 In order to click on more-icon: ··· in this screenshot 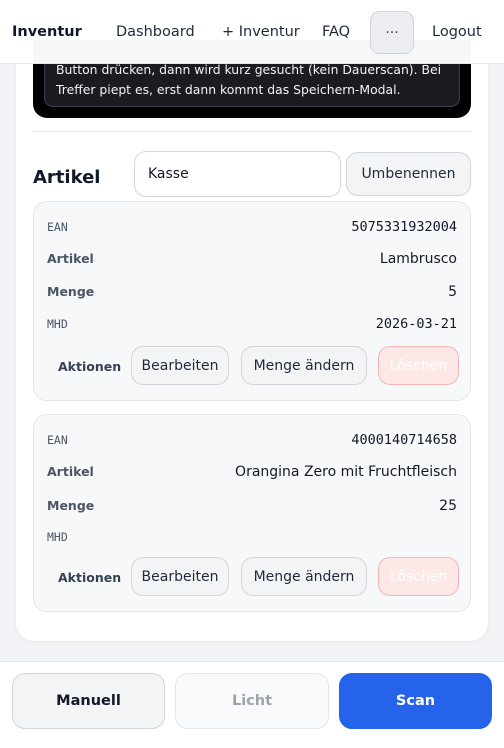, I will do `click(392, 32)`.